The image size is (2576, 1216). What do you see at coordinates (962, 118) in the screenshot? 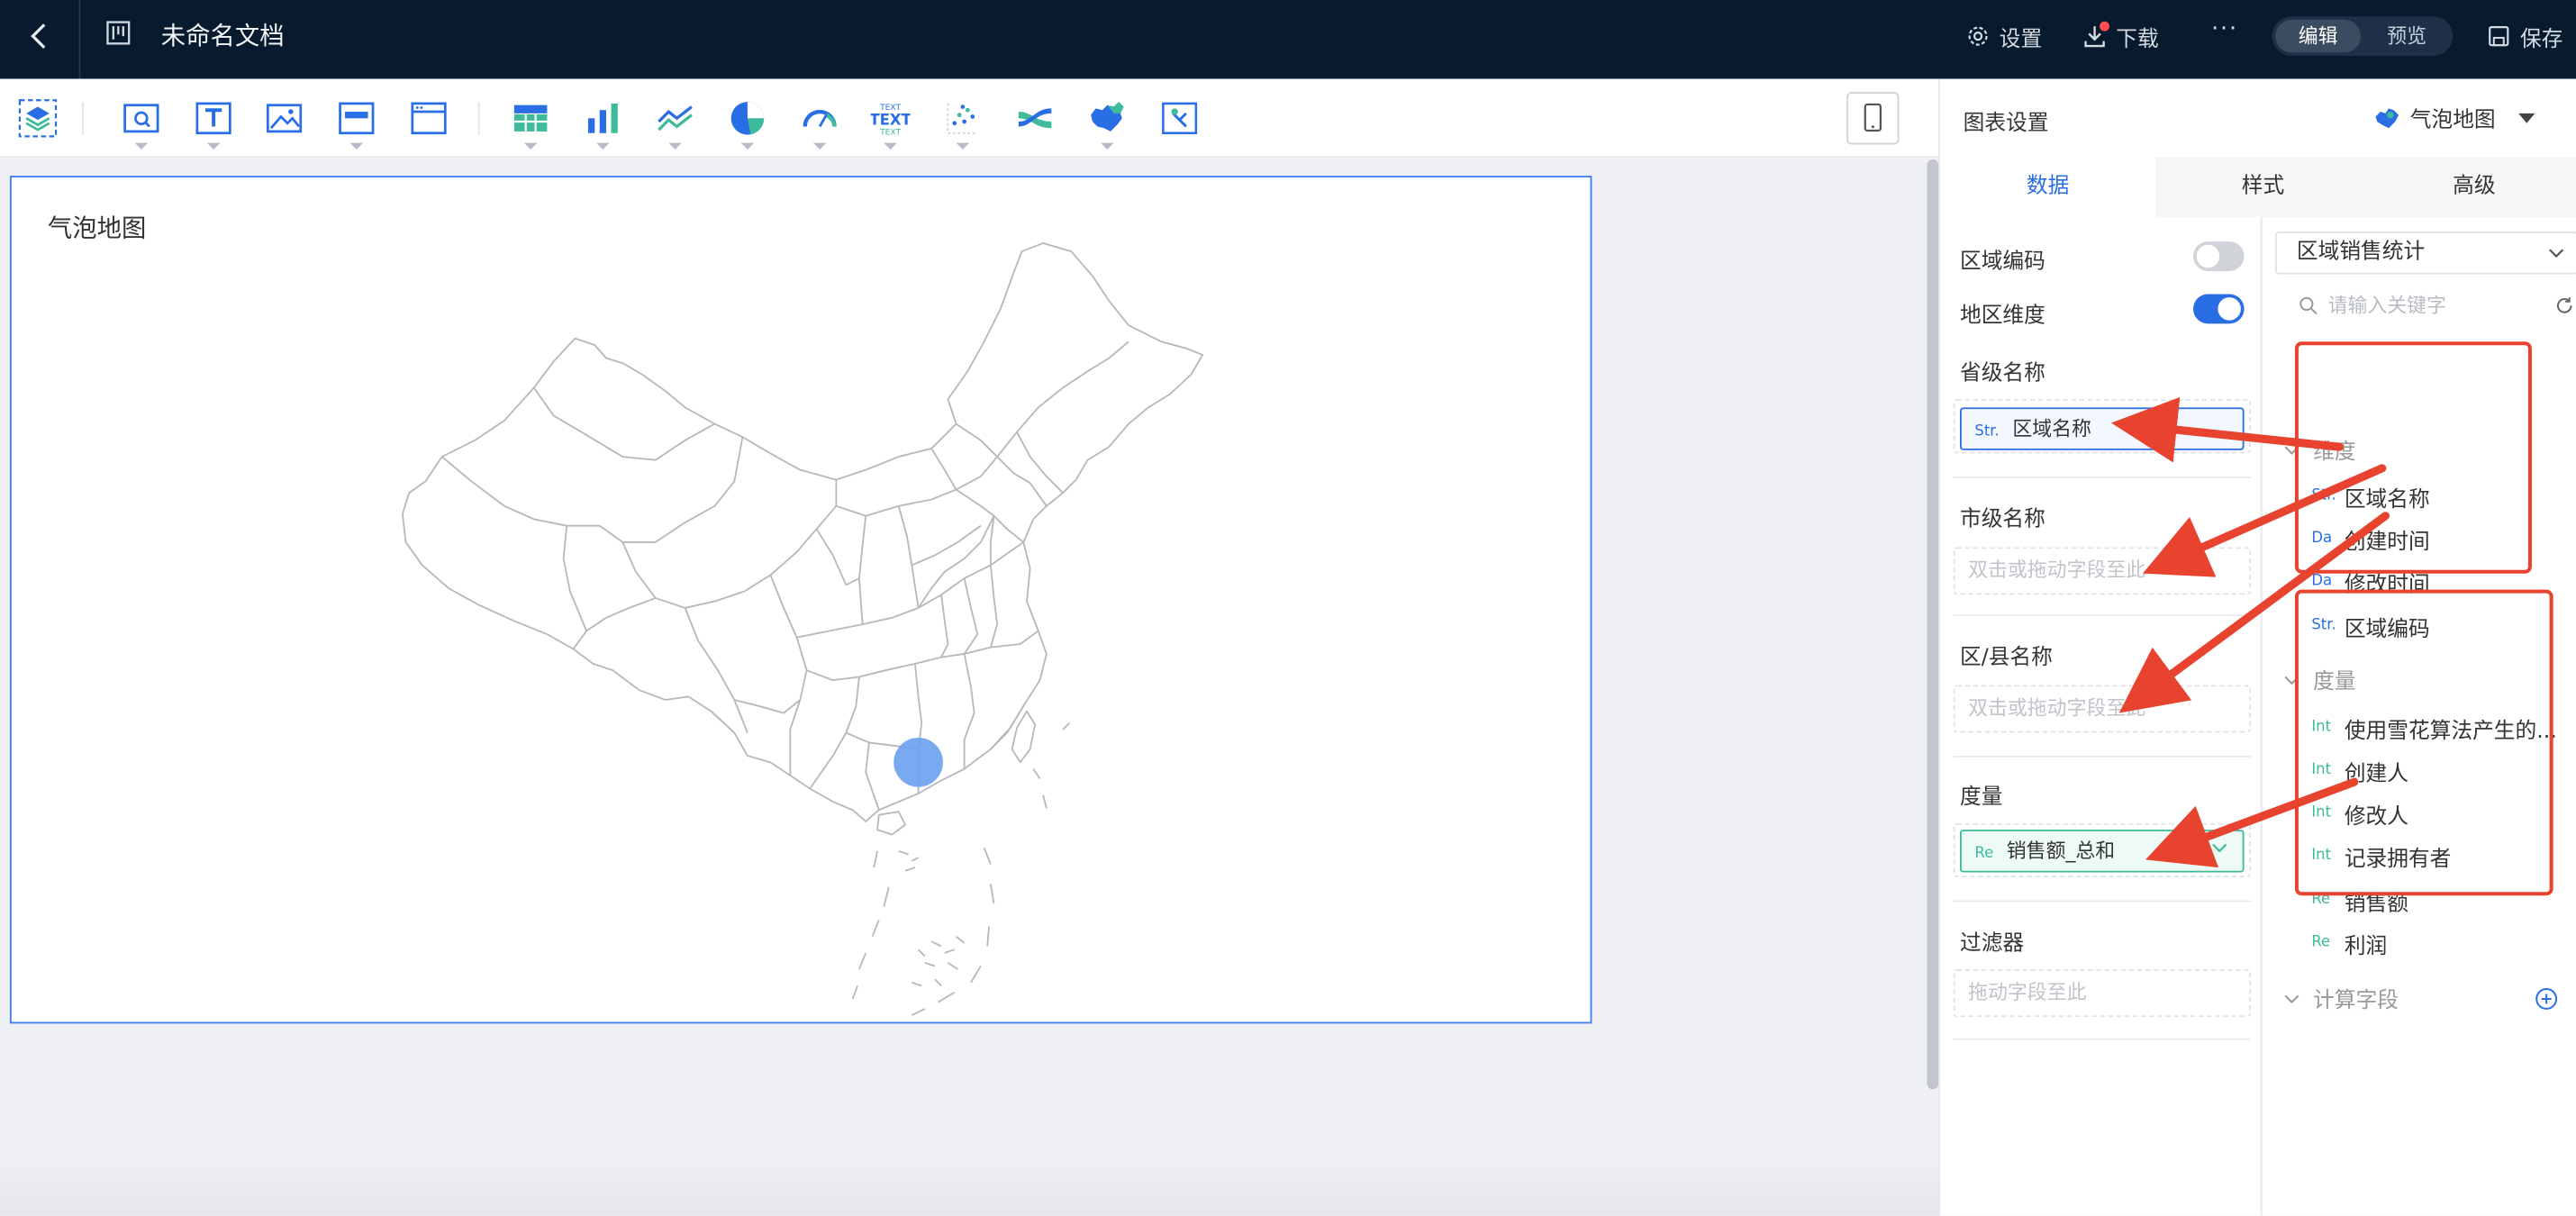
I see `scatter-chart-icon` at bounding box center [962, 118].